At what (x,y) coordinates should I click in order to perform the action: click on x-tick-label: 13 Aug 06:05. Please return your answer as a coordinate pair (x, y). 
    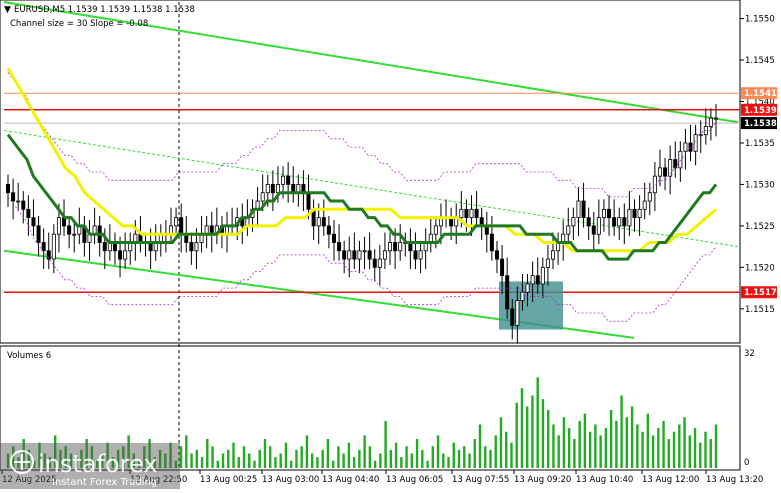
    Looking at the image, I should click on (414, 480).